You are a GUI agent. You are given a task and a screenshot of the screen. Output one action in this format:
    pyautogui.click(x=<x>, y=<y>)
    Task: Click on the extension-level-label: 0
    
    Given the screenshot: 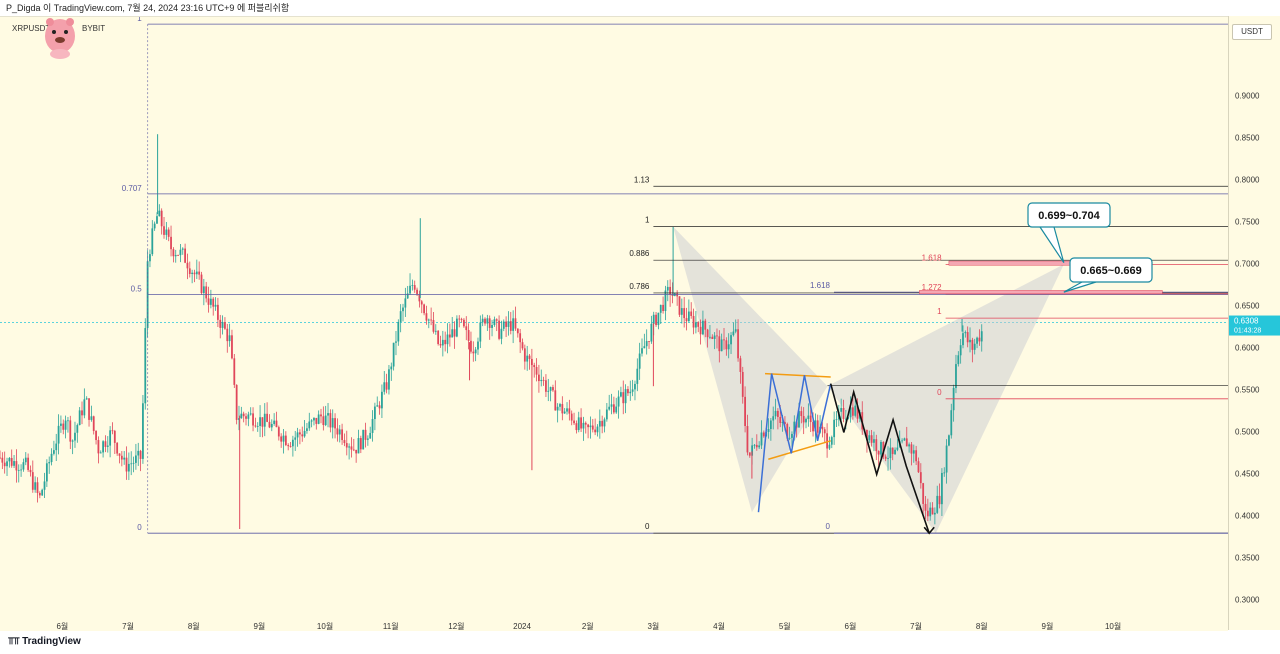 What is the action you would take?
    pyautogui.click(x=828, y=526)
    